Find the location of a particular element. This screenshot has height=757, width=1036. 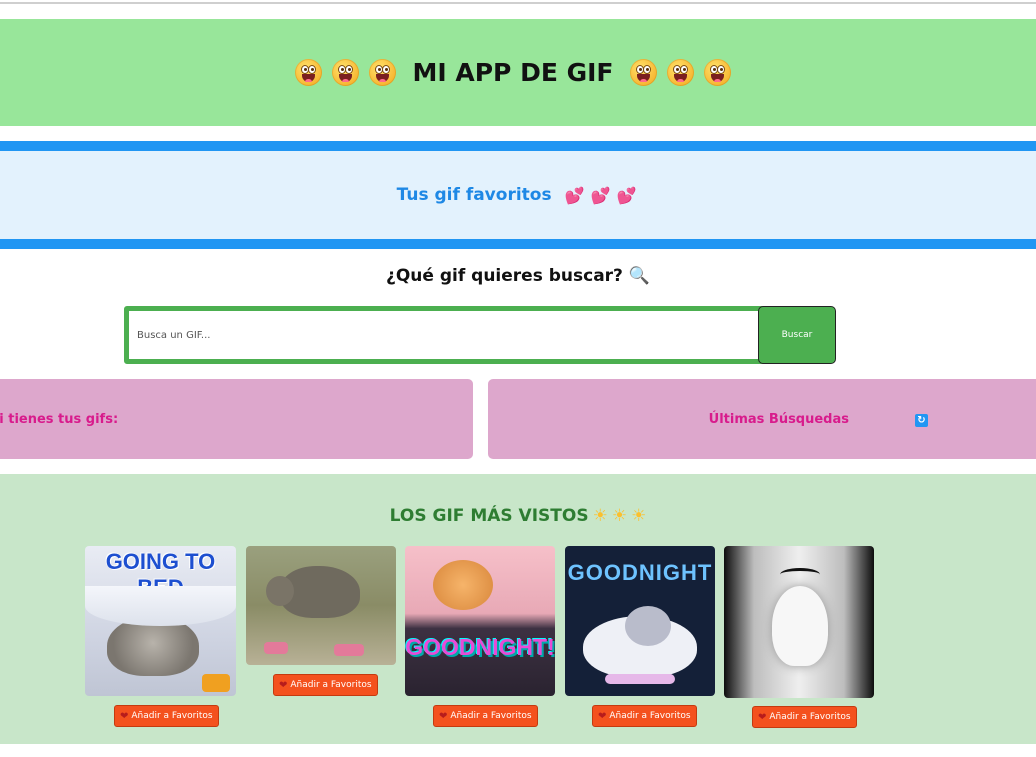

favorites-label: Tus gif favoritos is located at coordinates (474, 195).